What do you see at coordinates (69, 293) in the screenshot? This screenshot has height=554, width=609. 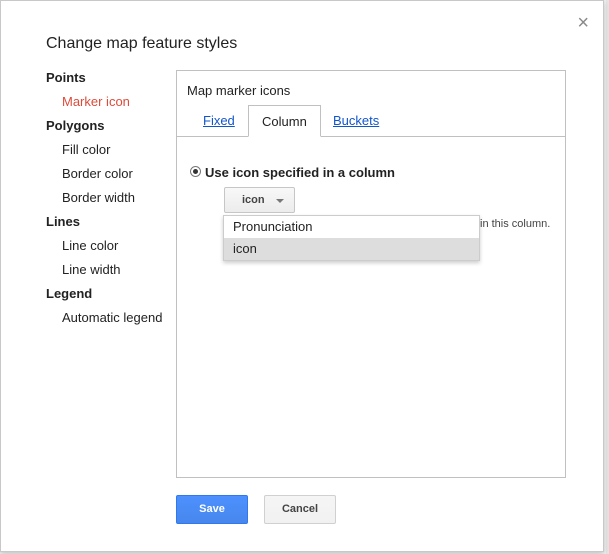 I see `sidebar-heading-legend: Legend` at bounding box center [69, 293].